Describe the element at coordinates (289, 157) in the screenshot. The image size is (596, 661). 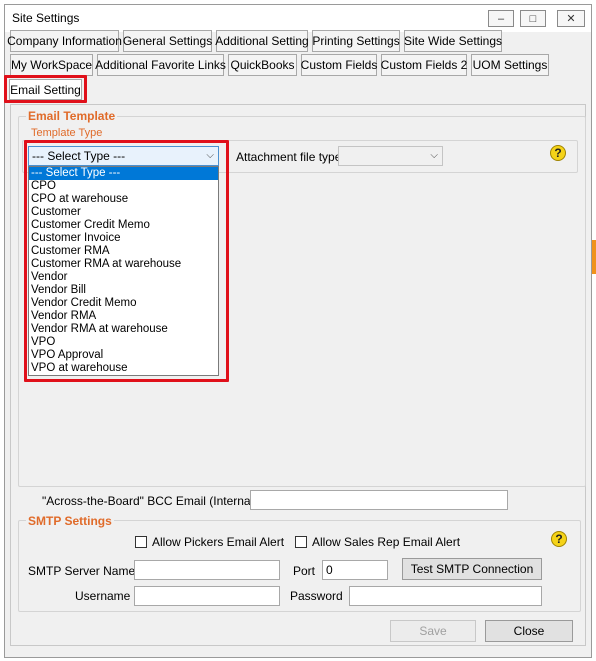
I see `attachment-file-type-label: Attachment file type` at that location.